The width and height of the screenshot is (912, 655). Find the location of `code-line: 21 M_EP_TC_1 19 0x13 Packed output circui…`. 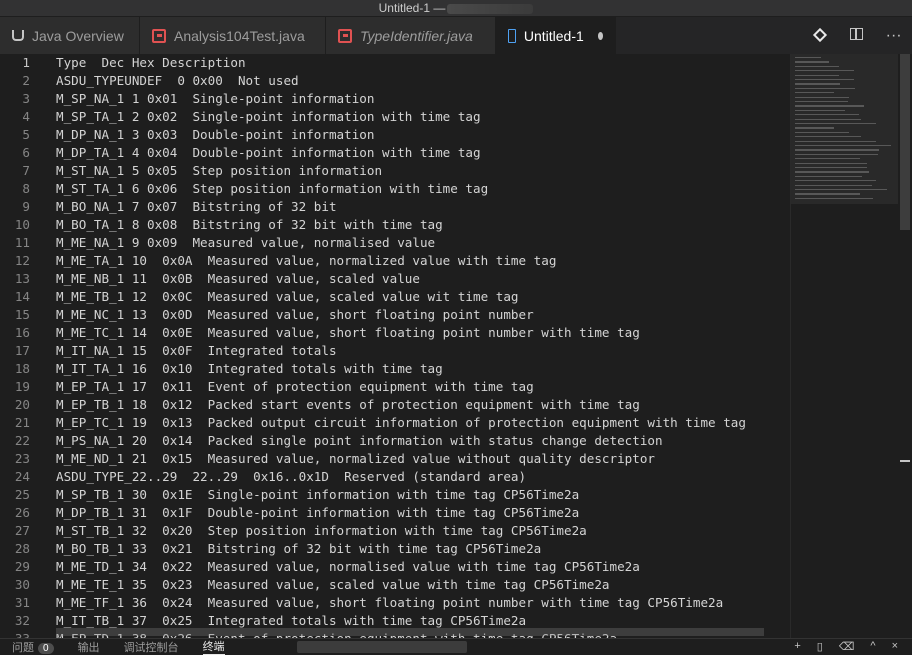

code-line: 21 M_EP_TC_1 19 0x13 Packed output circui… is located at coordinates (395, 423).